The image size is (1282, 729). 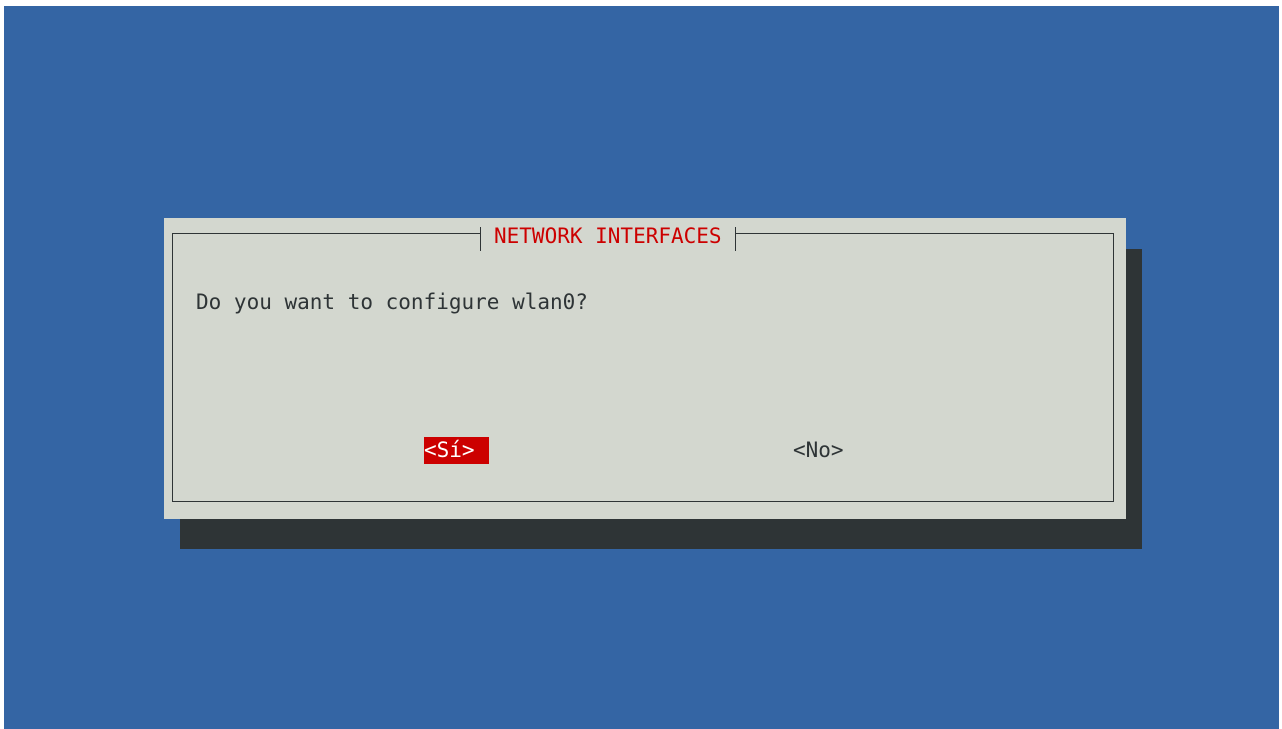 What do you see at coordinates (392, 302) in the screenshot?
I see `dialog-message: Do you want to configure wlan0?` at bounding box center [392, 302].